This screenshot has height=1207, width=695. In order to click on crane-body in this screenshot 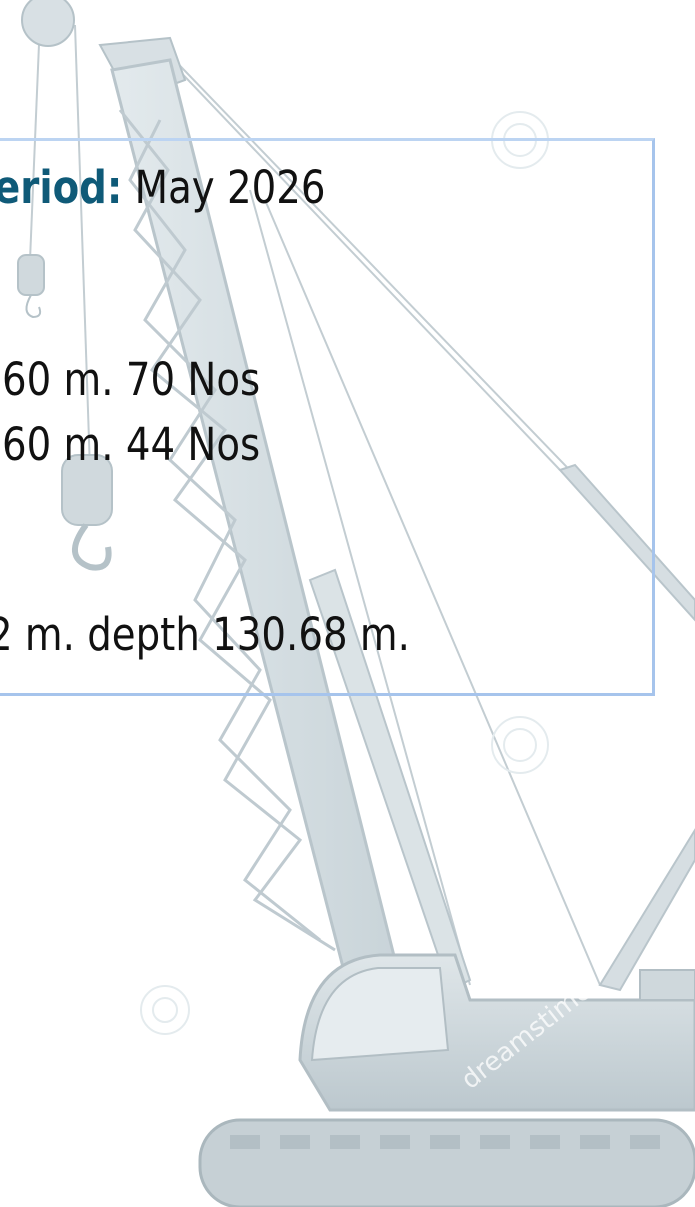, I will do `click(496, 1032)`.